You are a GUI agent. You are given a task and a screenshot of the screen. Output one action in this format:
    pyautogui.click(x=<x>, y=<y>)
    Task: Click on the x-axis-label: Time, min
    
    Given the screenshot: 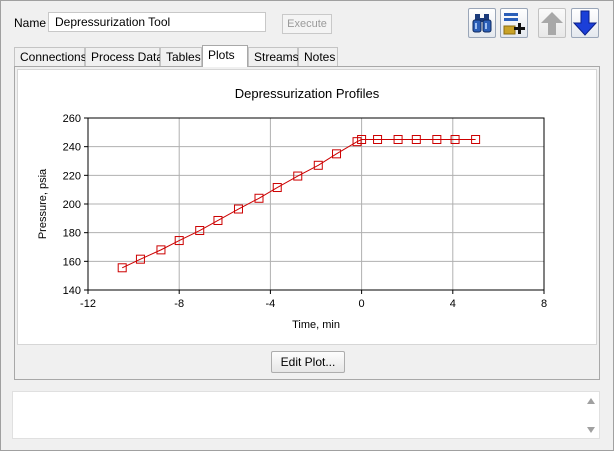 What is the action you would take?
    pyautogui.click(x=316, y=325)
    